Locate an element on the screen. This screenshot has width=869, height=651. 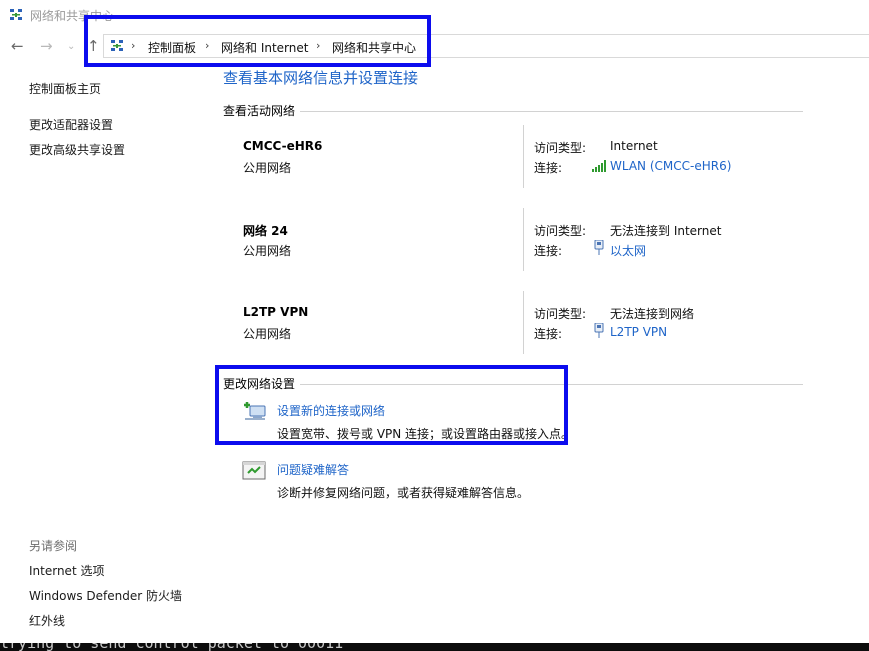
new-connection-icon is located at coordinates (255, 412).